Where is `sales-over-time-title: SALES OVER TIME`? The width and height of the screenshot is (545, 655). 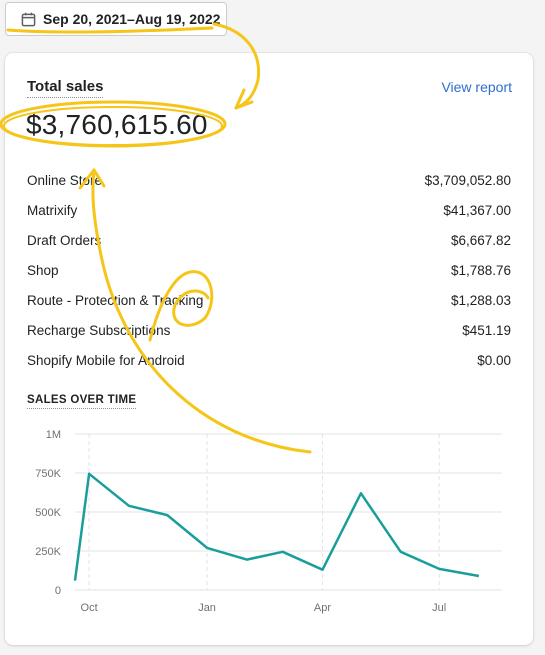 sales-over-time-title: SALES OVER TIME is located at coordinates (82, 401).